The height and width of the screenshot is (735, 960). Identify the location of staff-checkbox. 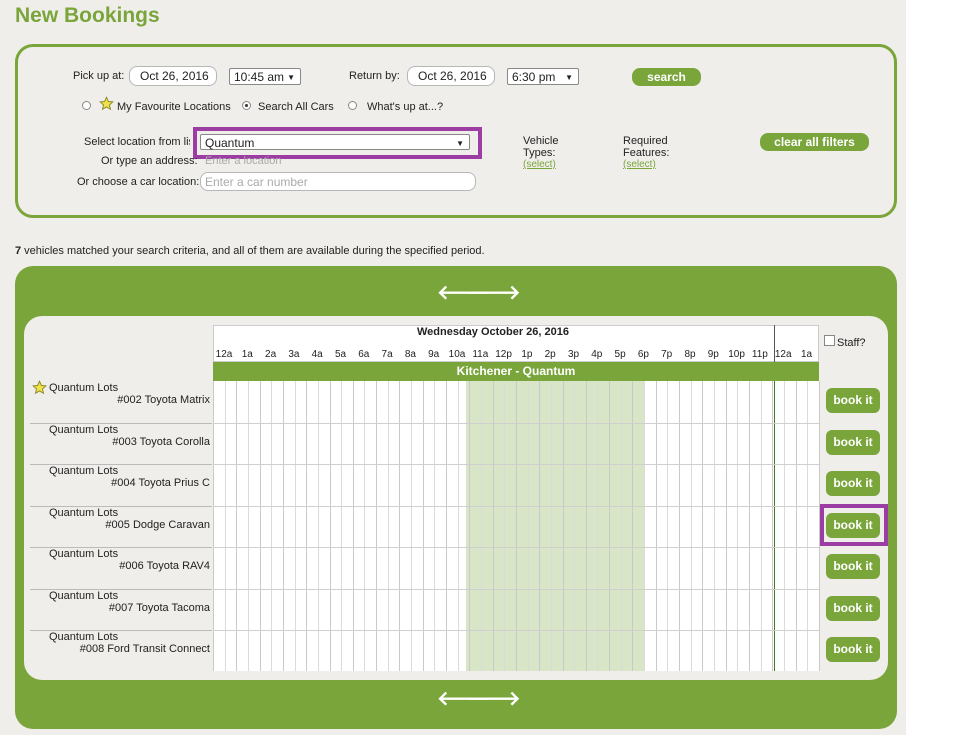
(829, 340).